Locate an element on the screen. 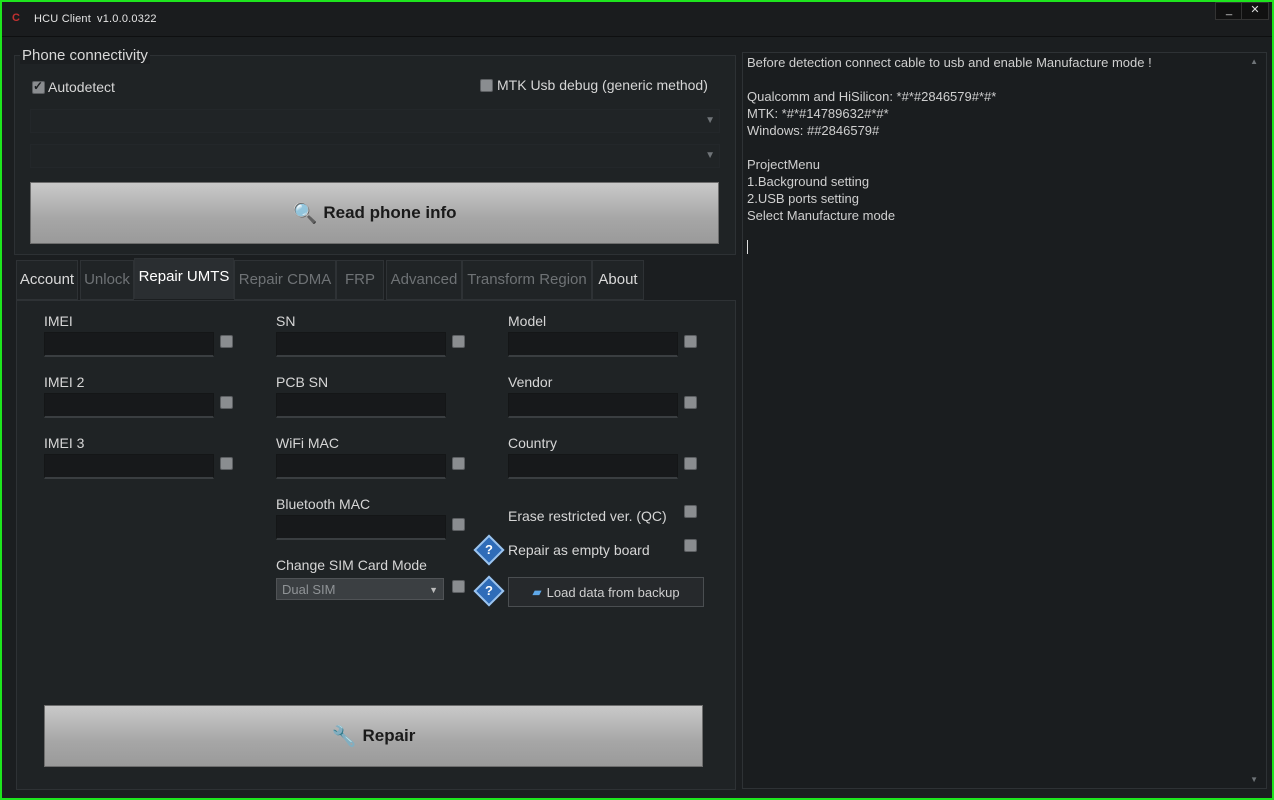 This screenshot has height=800, width=1274. imei-input is located at coordinates (129, 344).